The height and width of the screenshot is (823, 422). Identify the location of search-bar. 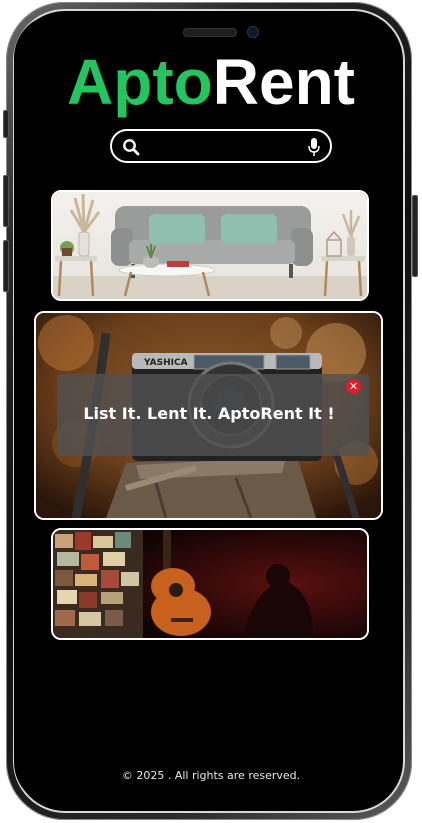
(221, 146).